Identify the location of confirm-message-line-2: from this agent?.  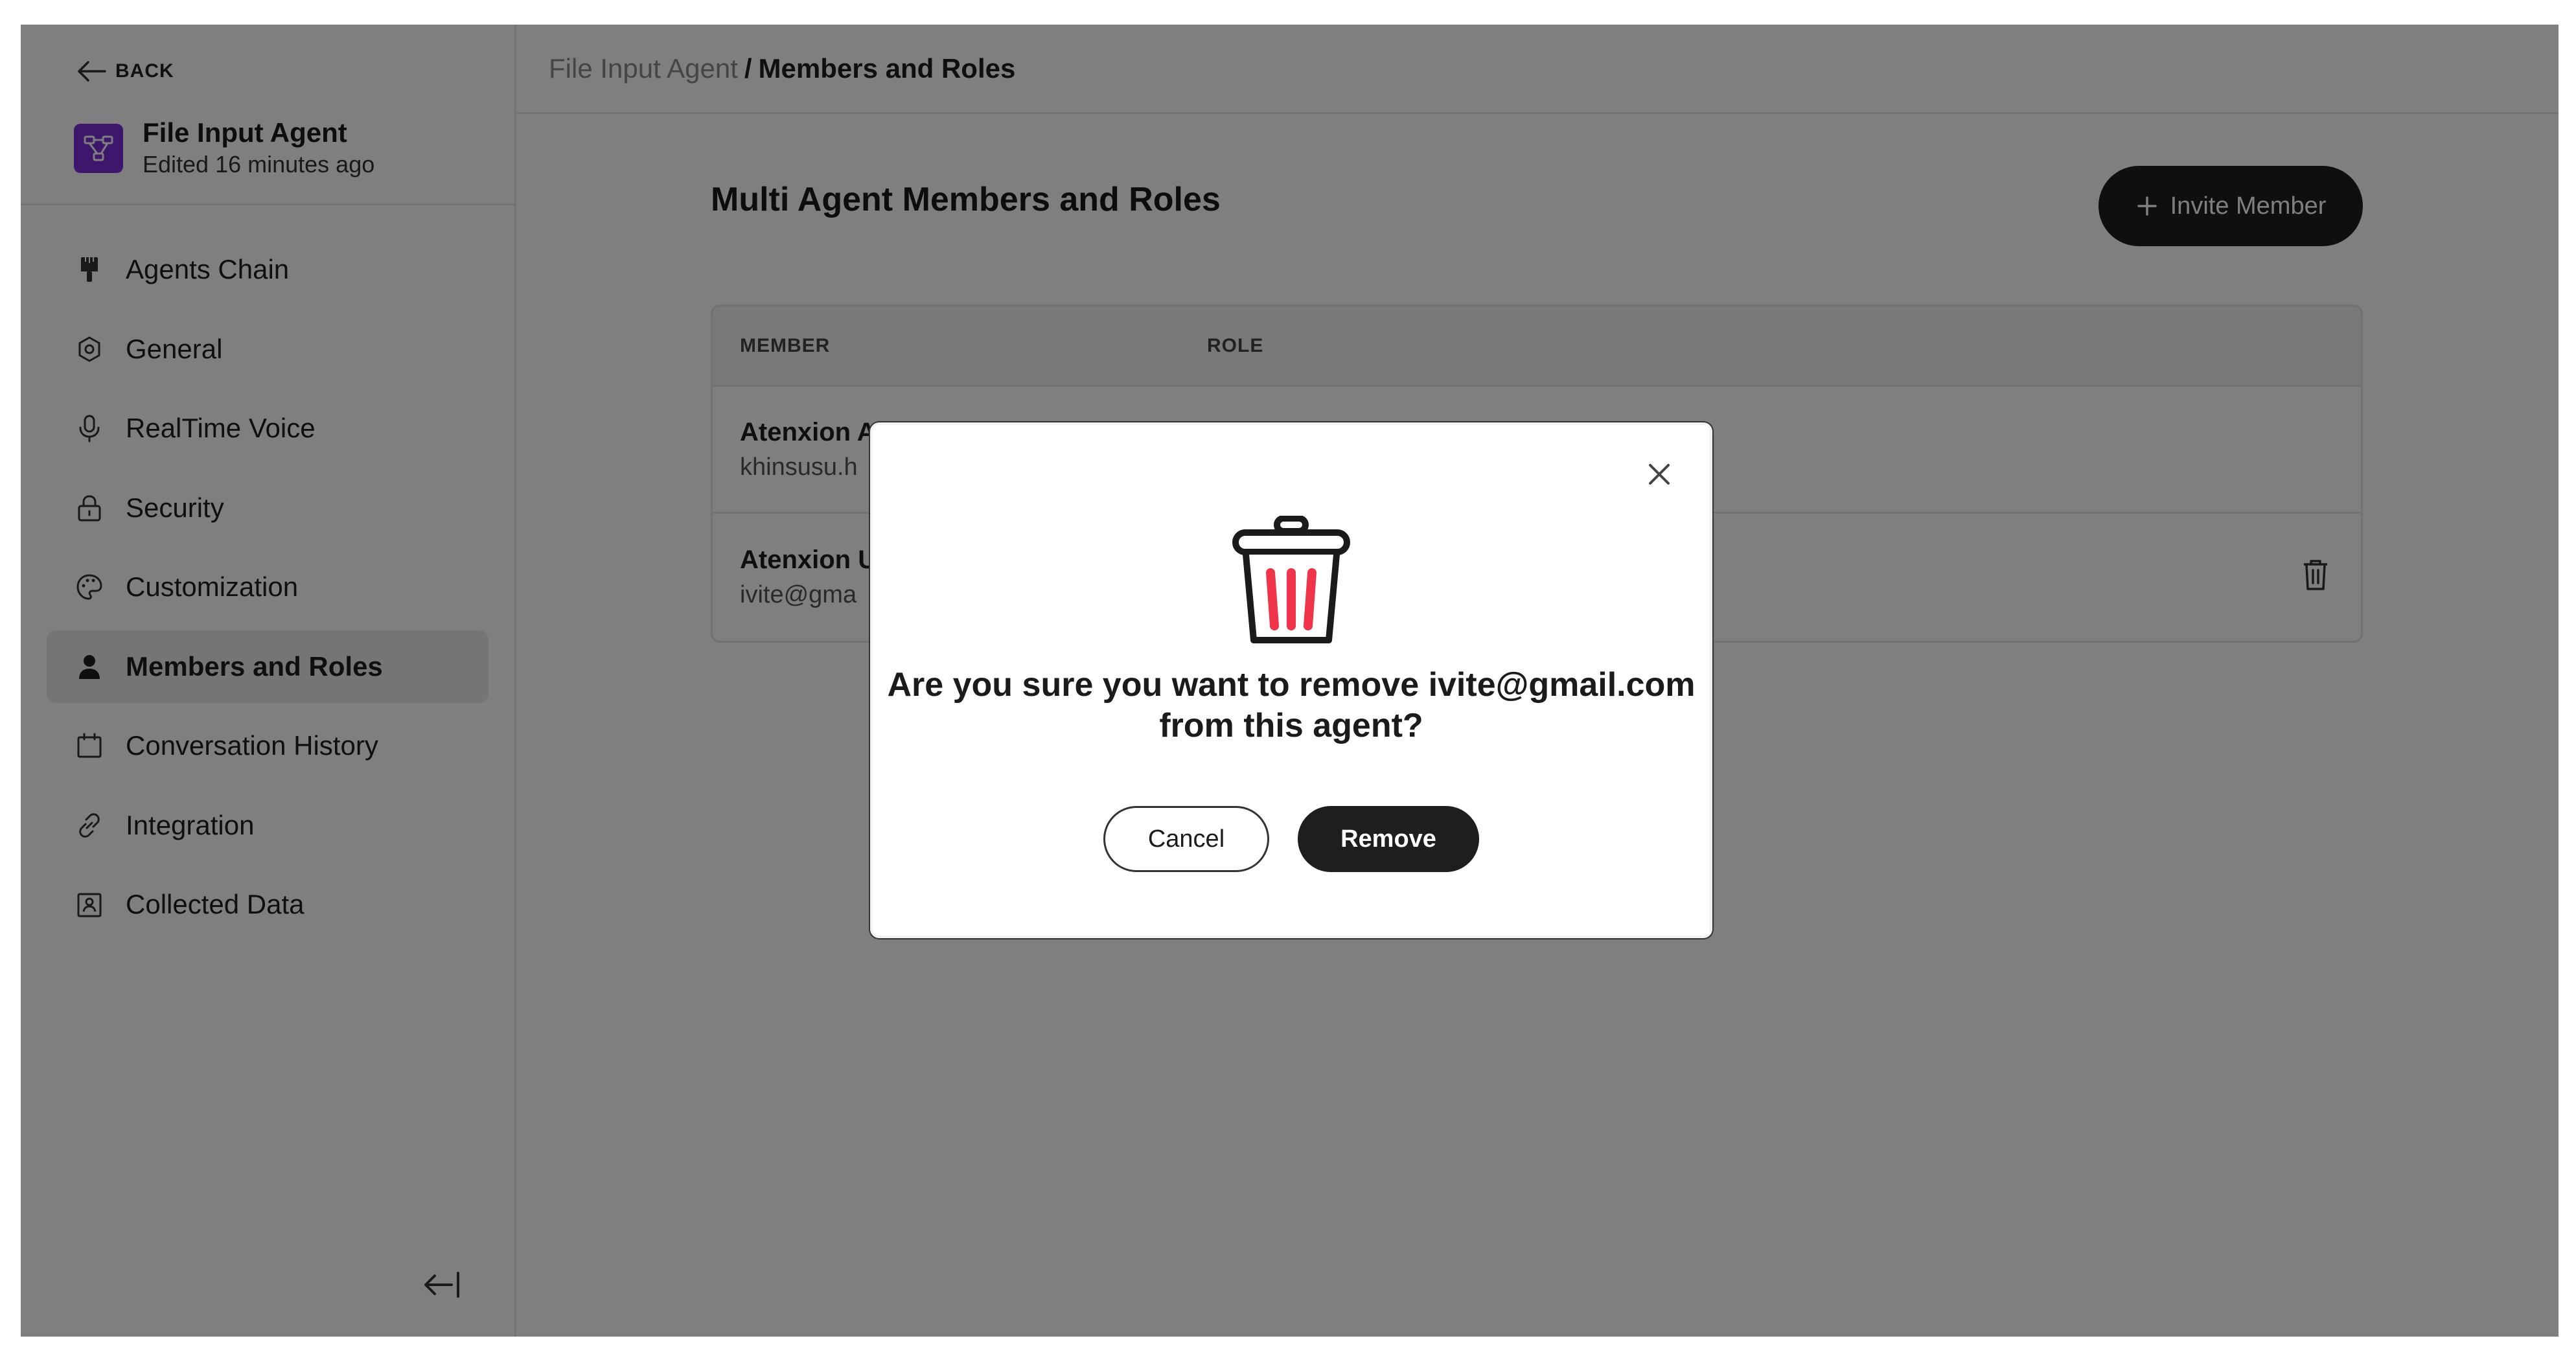
(1291, 726).